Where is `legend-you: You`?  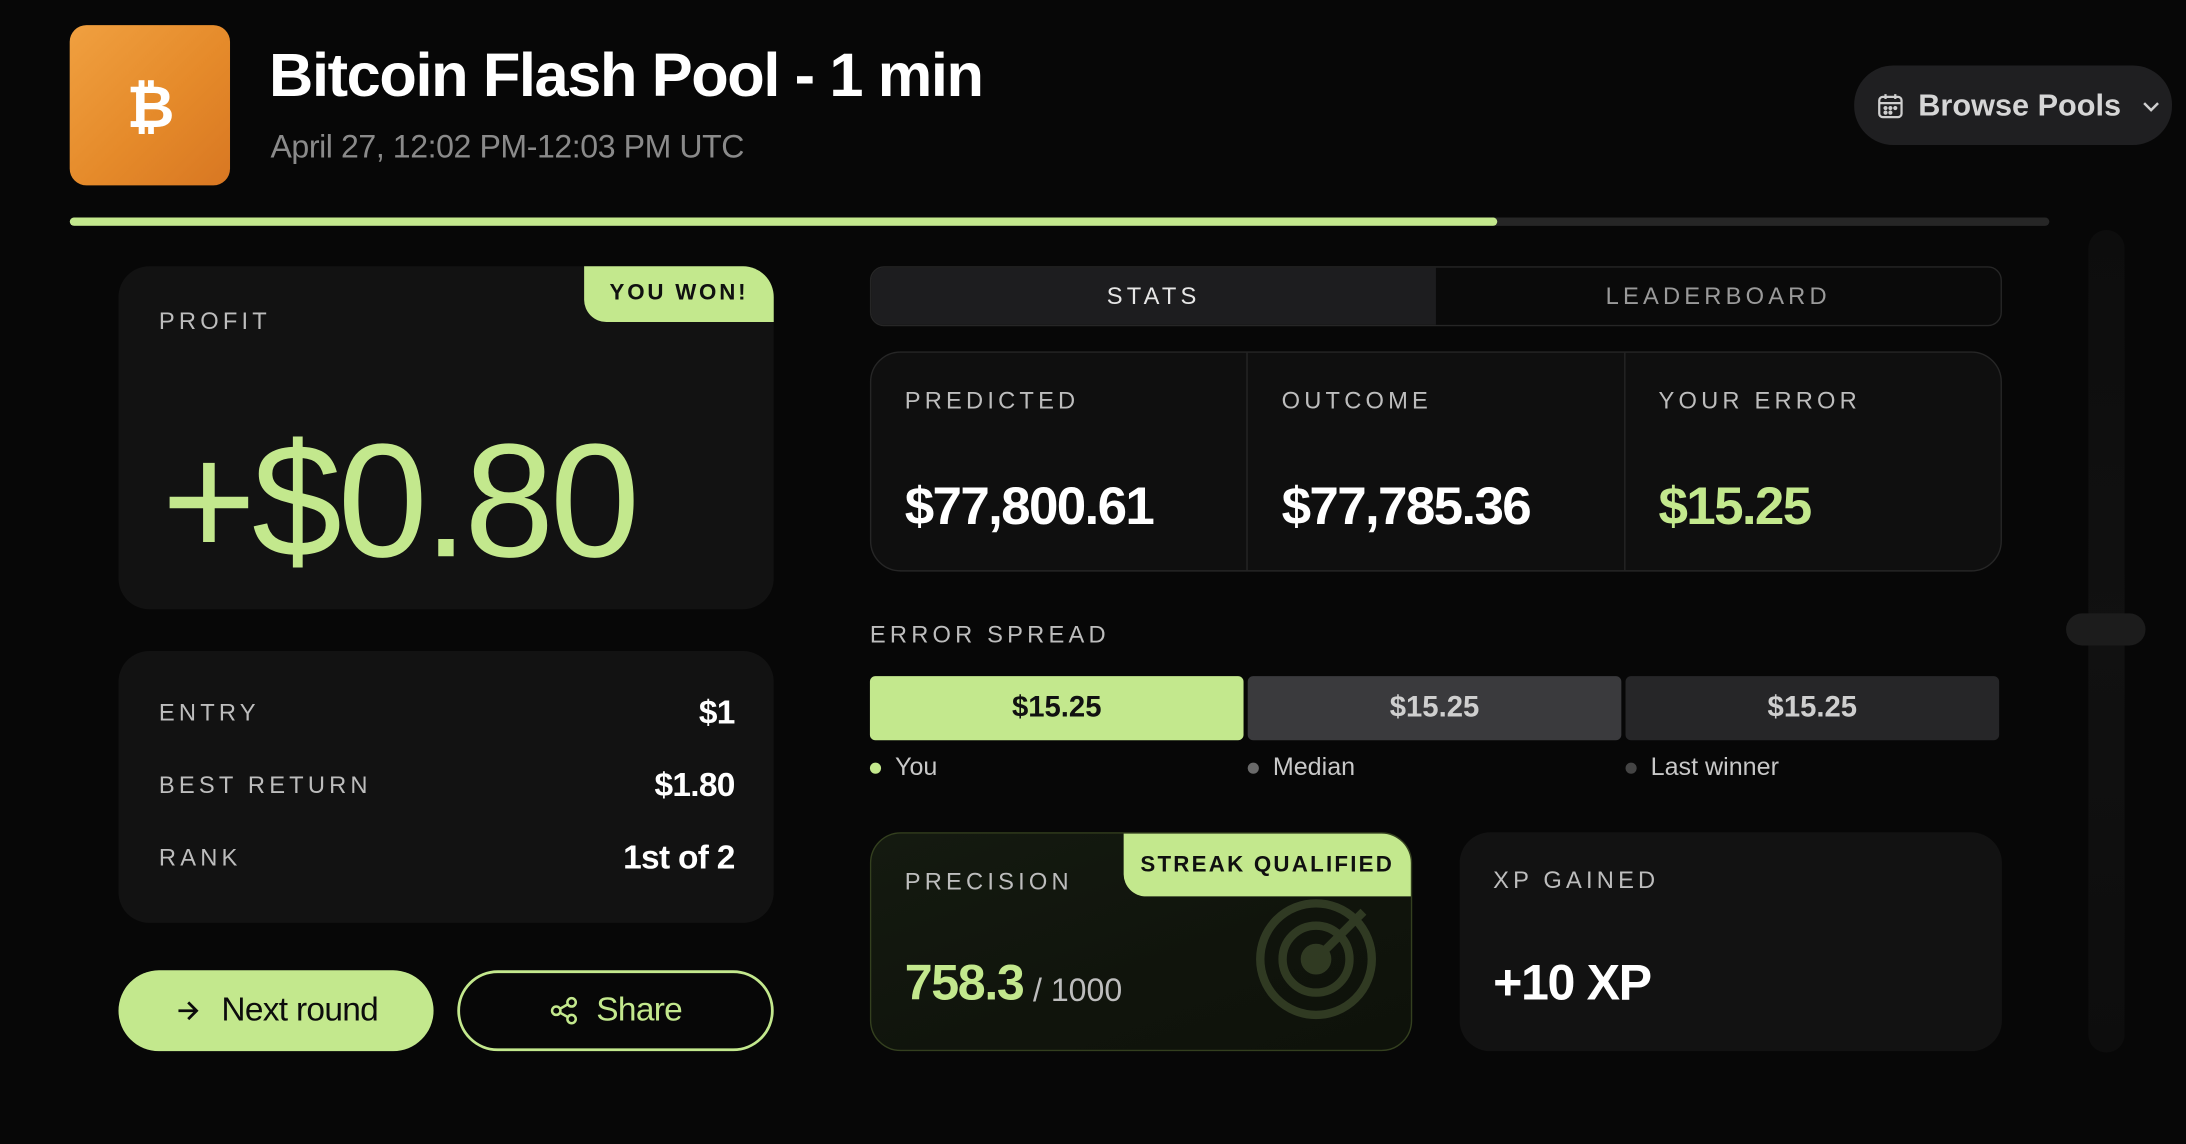
legend-you: You is located at coordinates (903, 767).